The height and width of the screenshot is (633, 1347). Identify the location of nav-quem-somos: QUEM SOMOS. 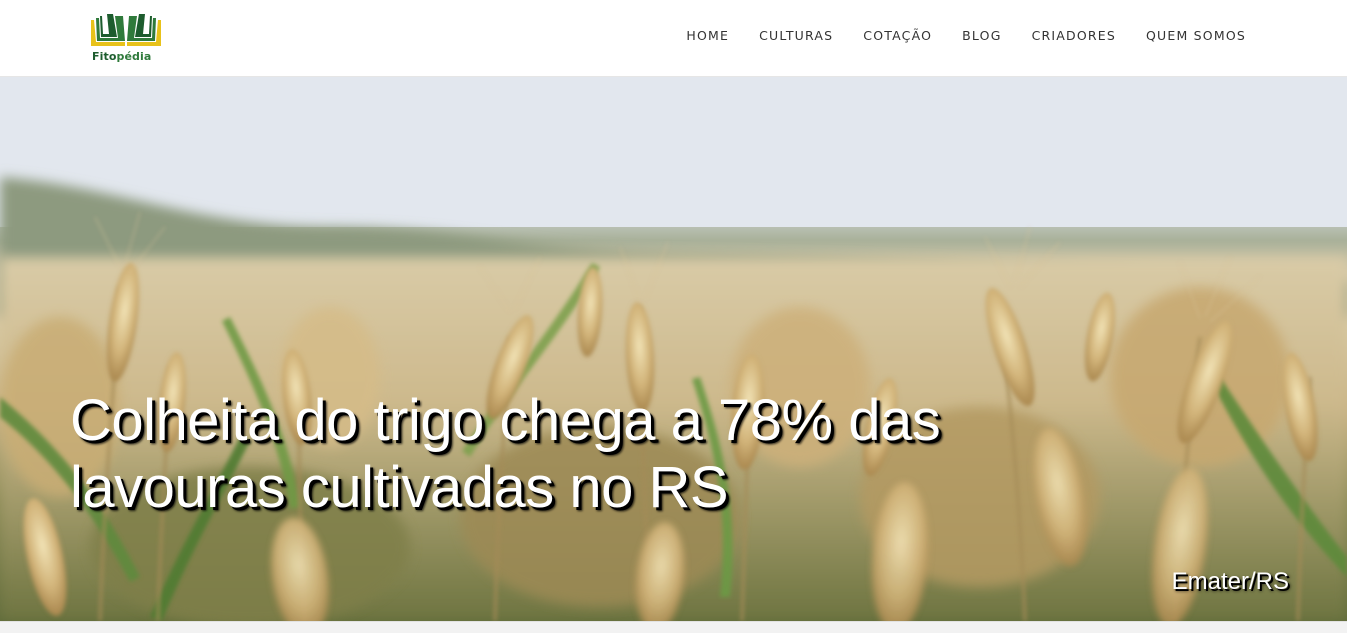
(1188, 35).